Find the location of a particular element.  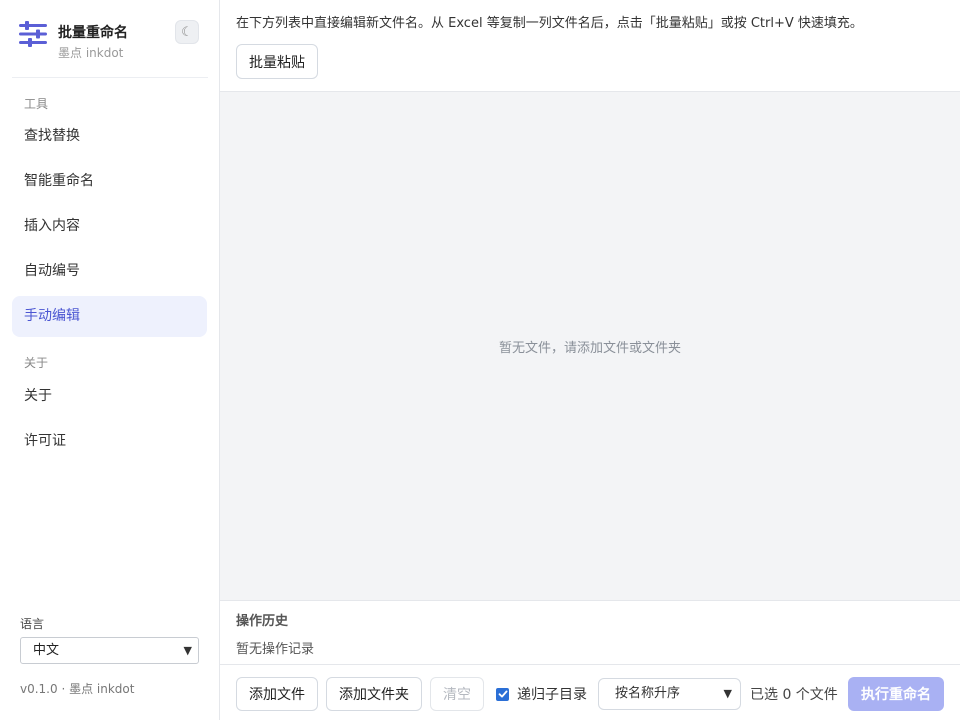

check-icon is located at coordinates (502, 694).